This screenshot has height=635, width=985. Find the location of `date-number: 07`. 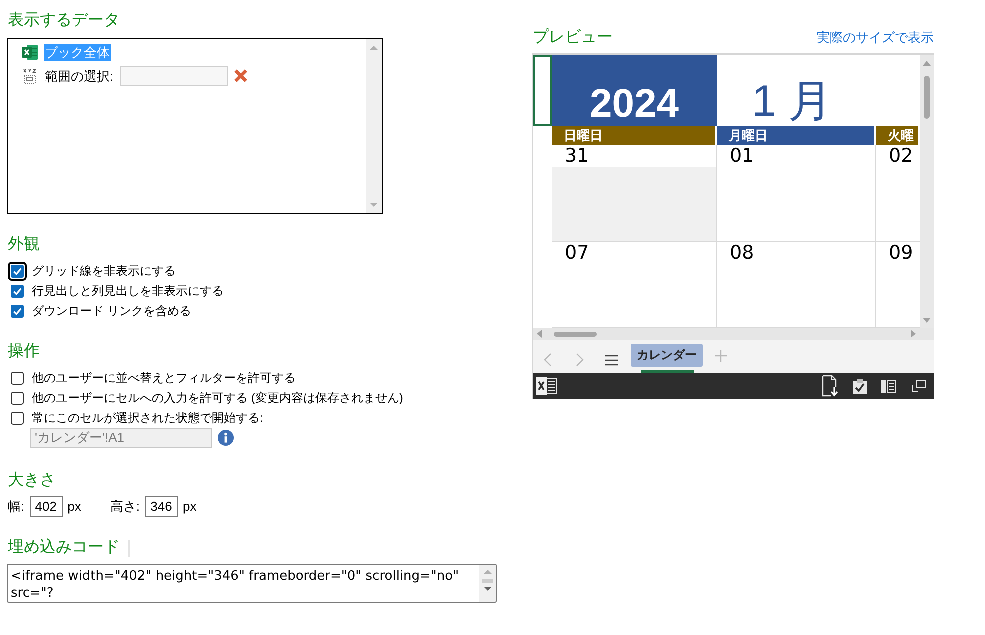

date-number: 07 is located at coordinates (577, 253).